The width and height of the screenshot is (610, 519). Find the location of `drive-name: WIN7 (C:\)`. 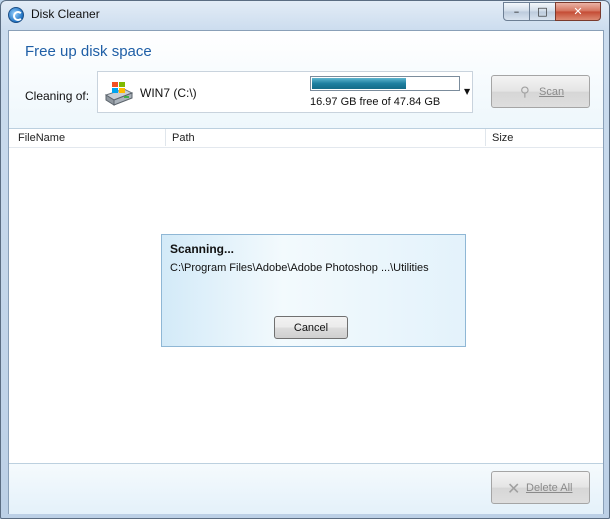

drive-name: WIN7 (C:\) is located at coordinates (168, 93).